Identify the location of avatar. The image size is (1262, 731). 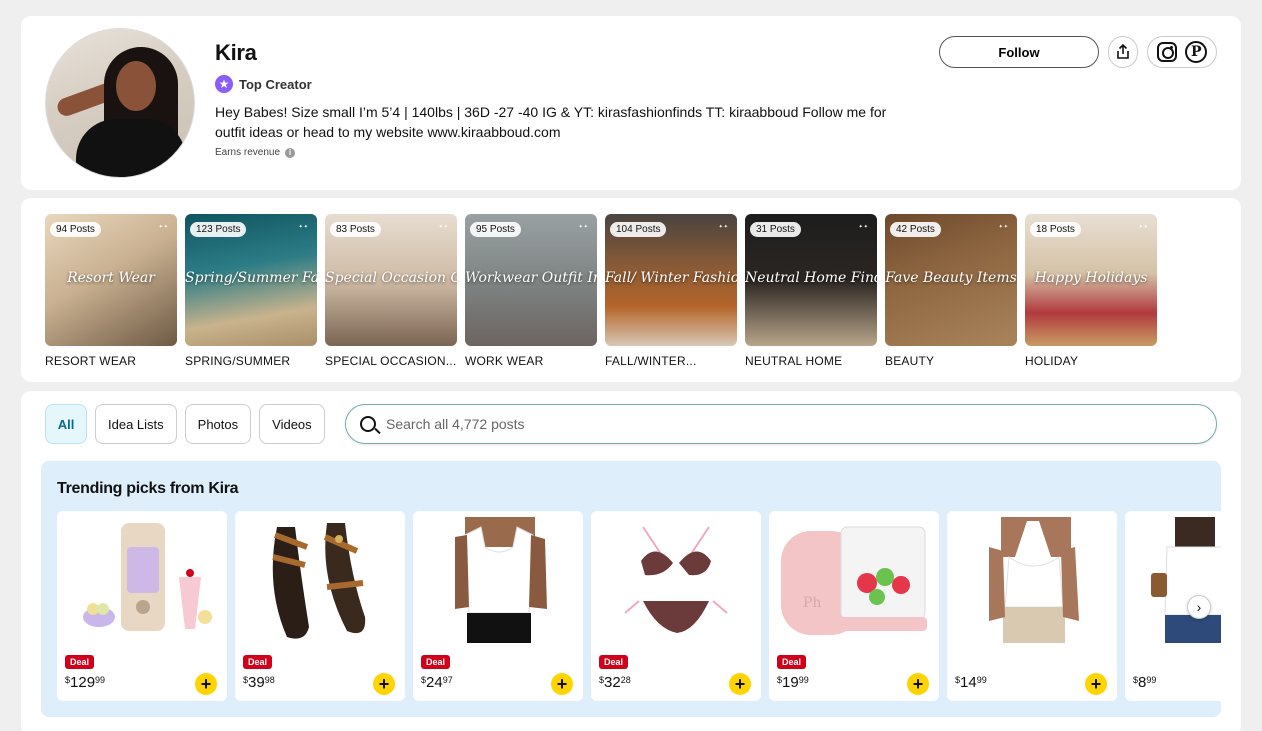
(120, 103).